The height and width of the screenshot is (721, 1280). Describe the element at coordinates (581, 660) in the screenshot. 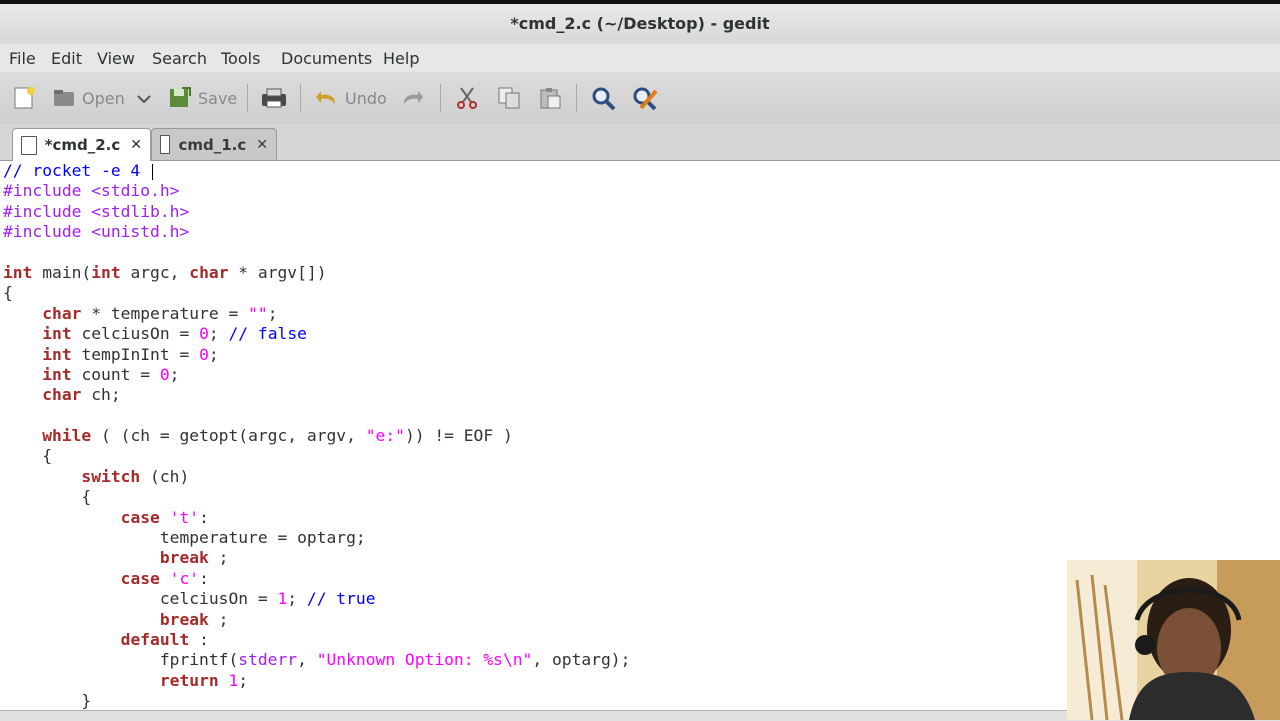

I see `code-token: , optarg);` at that location.